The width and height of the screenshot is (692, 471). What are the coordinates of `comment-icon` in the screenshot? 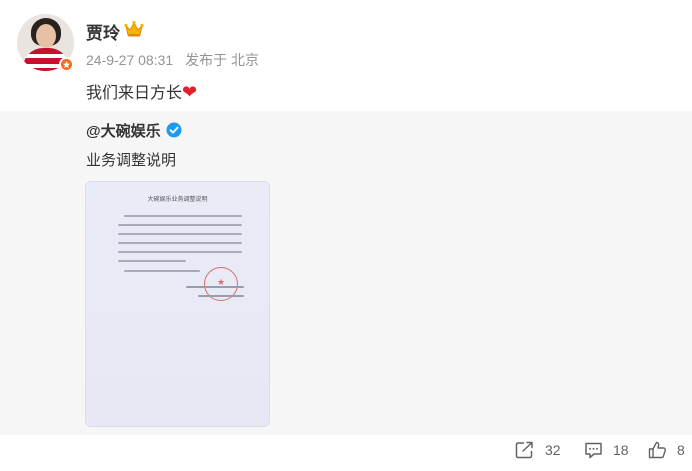 It's located at (593, 450).